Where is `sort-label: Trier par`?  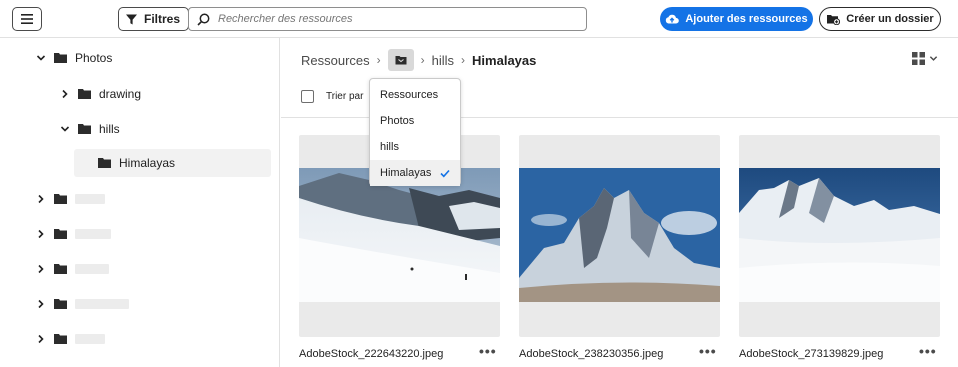
sort-label: Trier par is located at coordinates (345, 96).